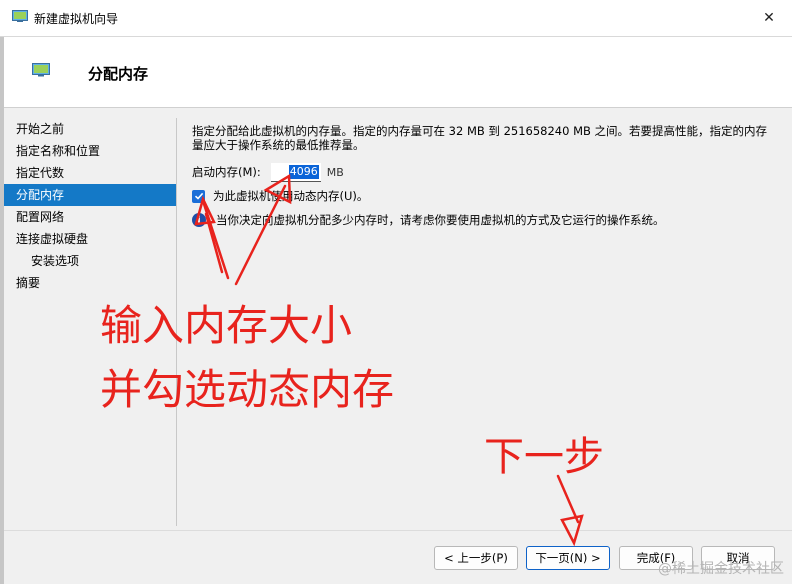 This screenshot has height=584, width=792. Describe the element at coordinates (721, 569) in the screenshot. I see `watermark: @稀土掘金技术社区` at that location.